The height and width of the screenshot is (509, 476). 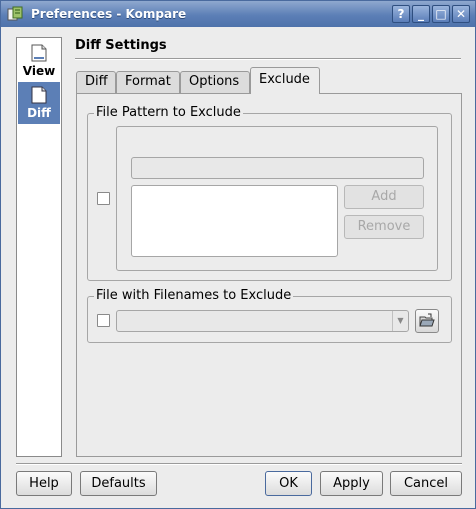 I want to click on tab-label: Exclude, so click(x=284, y=79).